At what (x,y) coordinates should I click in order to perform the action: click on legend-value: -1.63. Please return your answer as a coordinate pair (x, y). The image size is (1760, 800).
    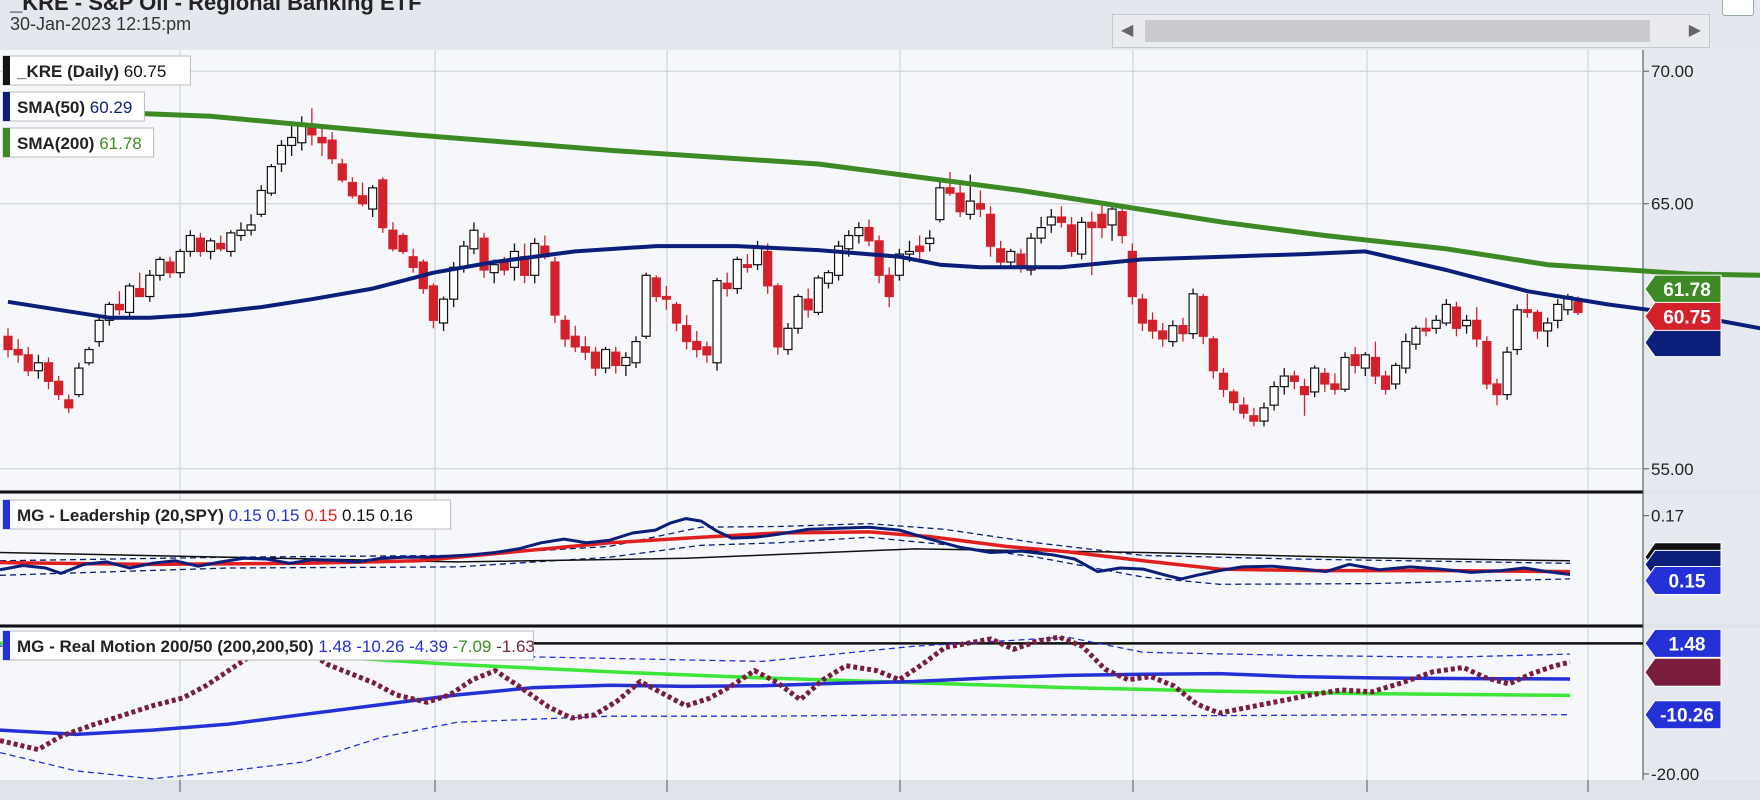
    Looking at the image, I should click on (512, 646).